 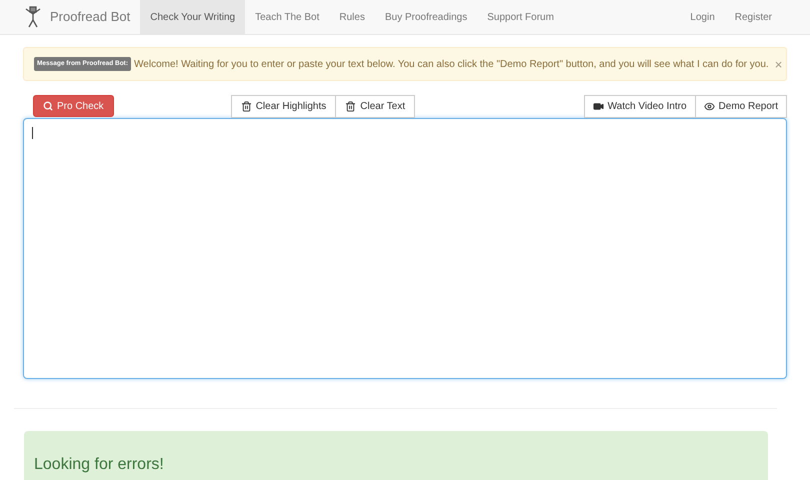 I want to click on search-icon, so click(x=48, y=106).